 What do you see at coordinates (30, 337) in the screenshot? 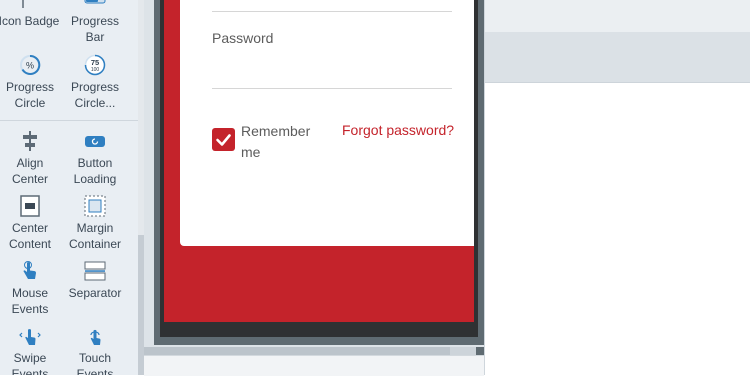
I see `swipe-icon` at bounding box center [30, 337].